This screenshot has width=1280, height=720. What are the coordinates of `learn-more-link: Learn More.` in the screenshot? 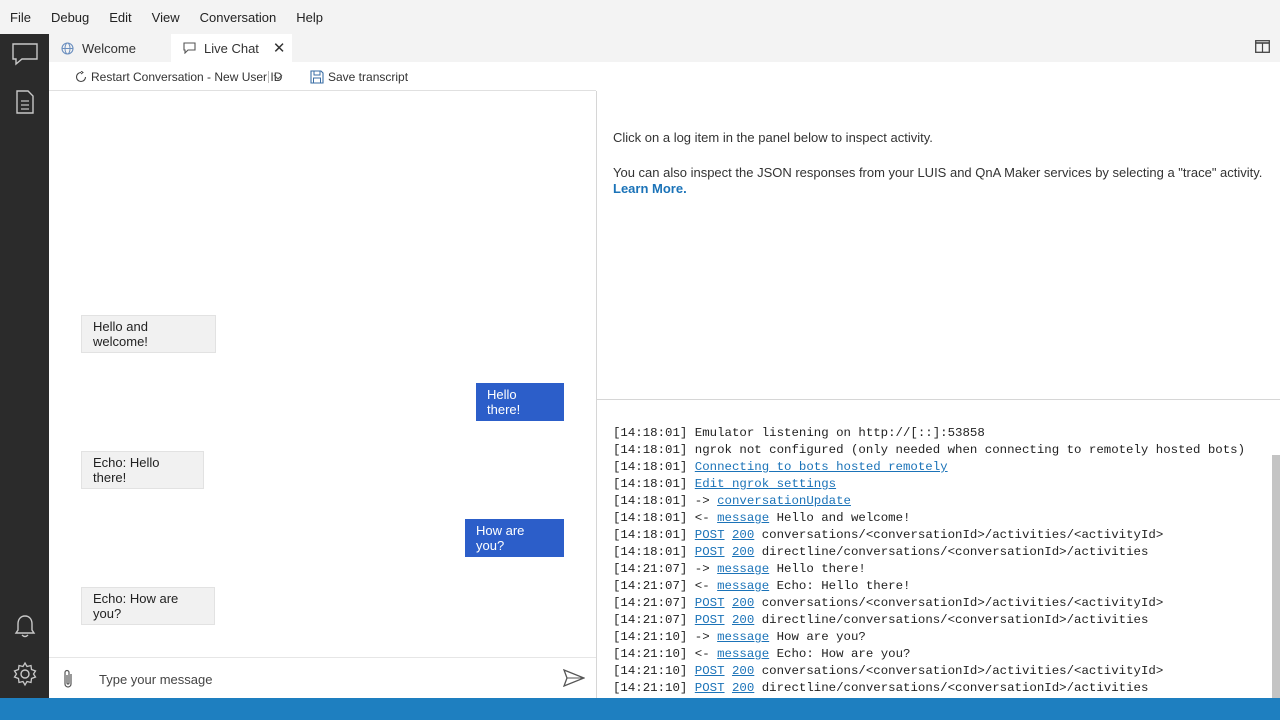 It's located at (946, 188).